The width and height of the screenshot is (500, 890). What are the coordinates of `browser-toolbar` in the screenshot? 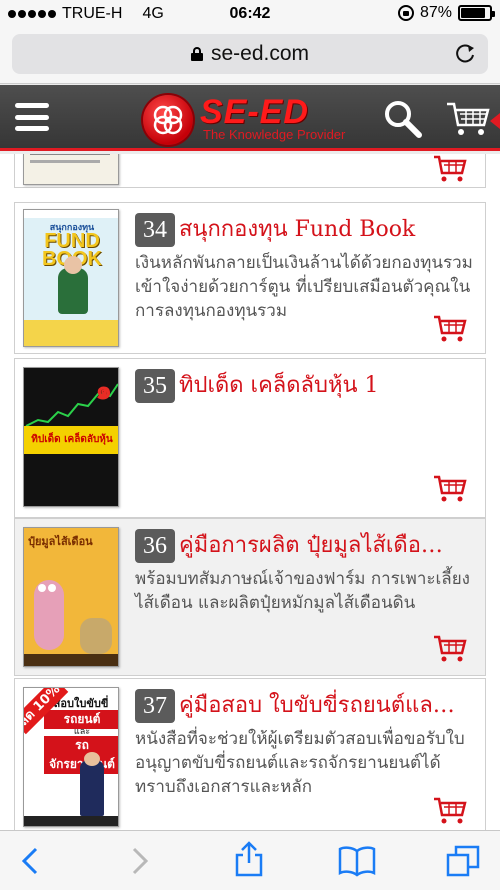 It's located at (250, 860).